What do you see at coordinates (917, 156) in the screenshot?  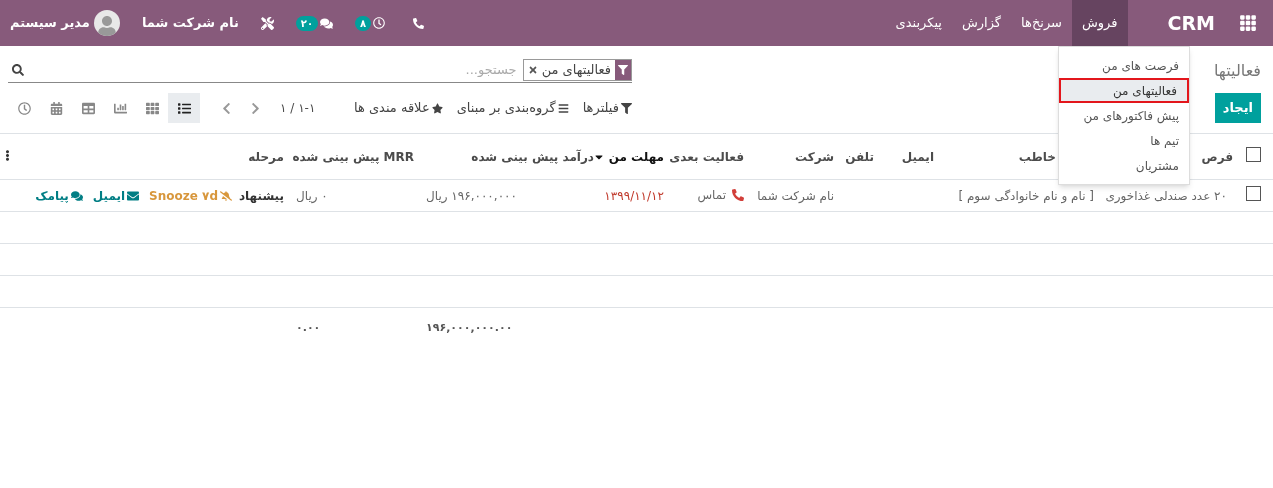 I see `column-header: ایمیل` at bounding box center [917, 156].